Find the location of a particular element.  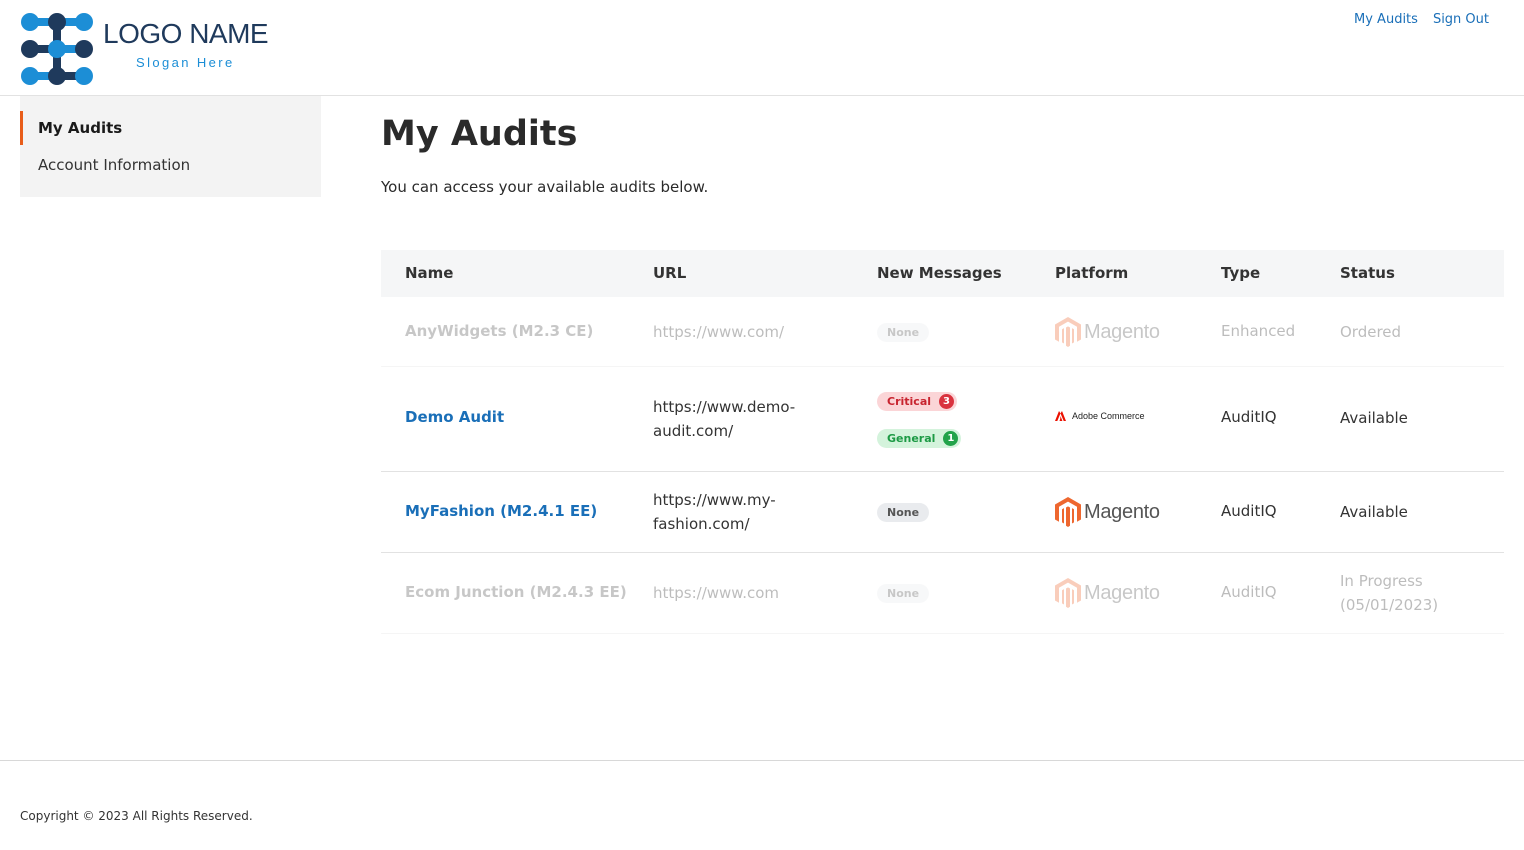

column-header-status: Status is located at coordinates (1367, 273).